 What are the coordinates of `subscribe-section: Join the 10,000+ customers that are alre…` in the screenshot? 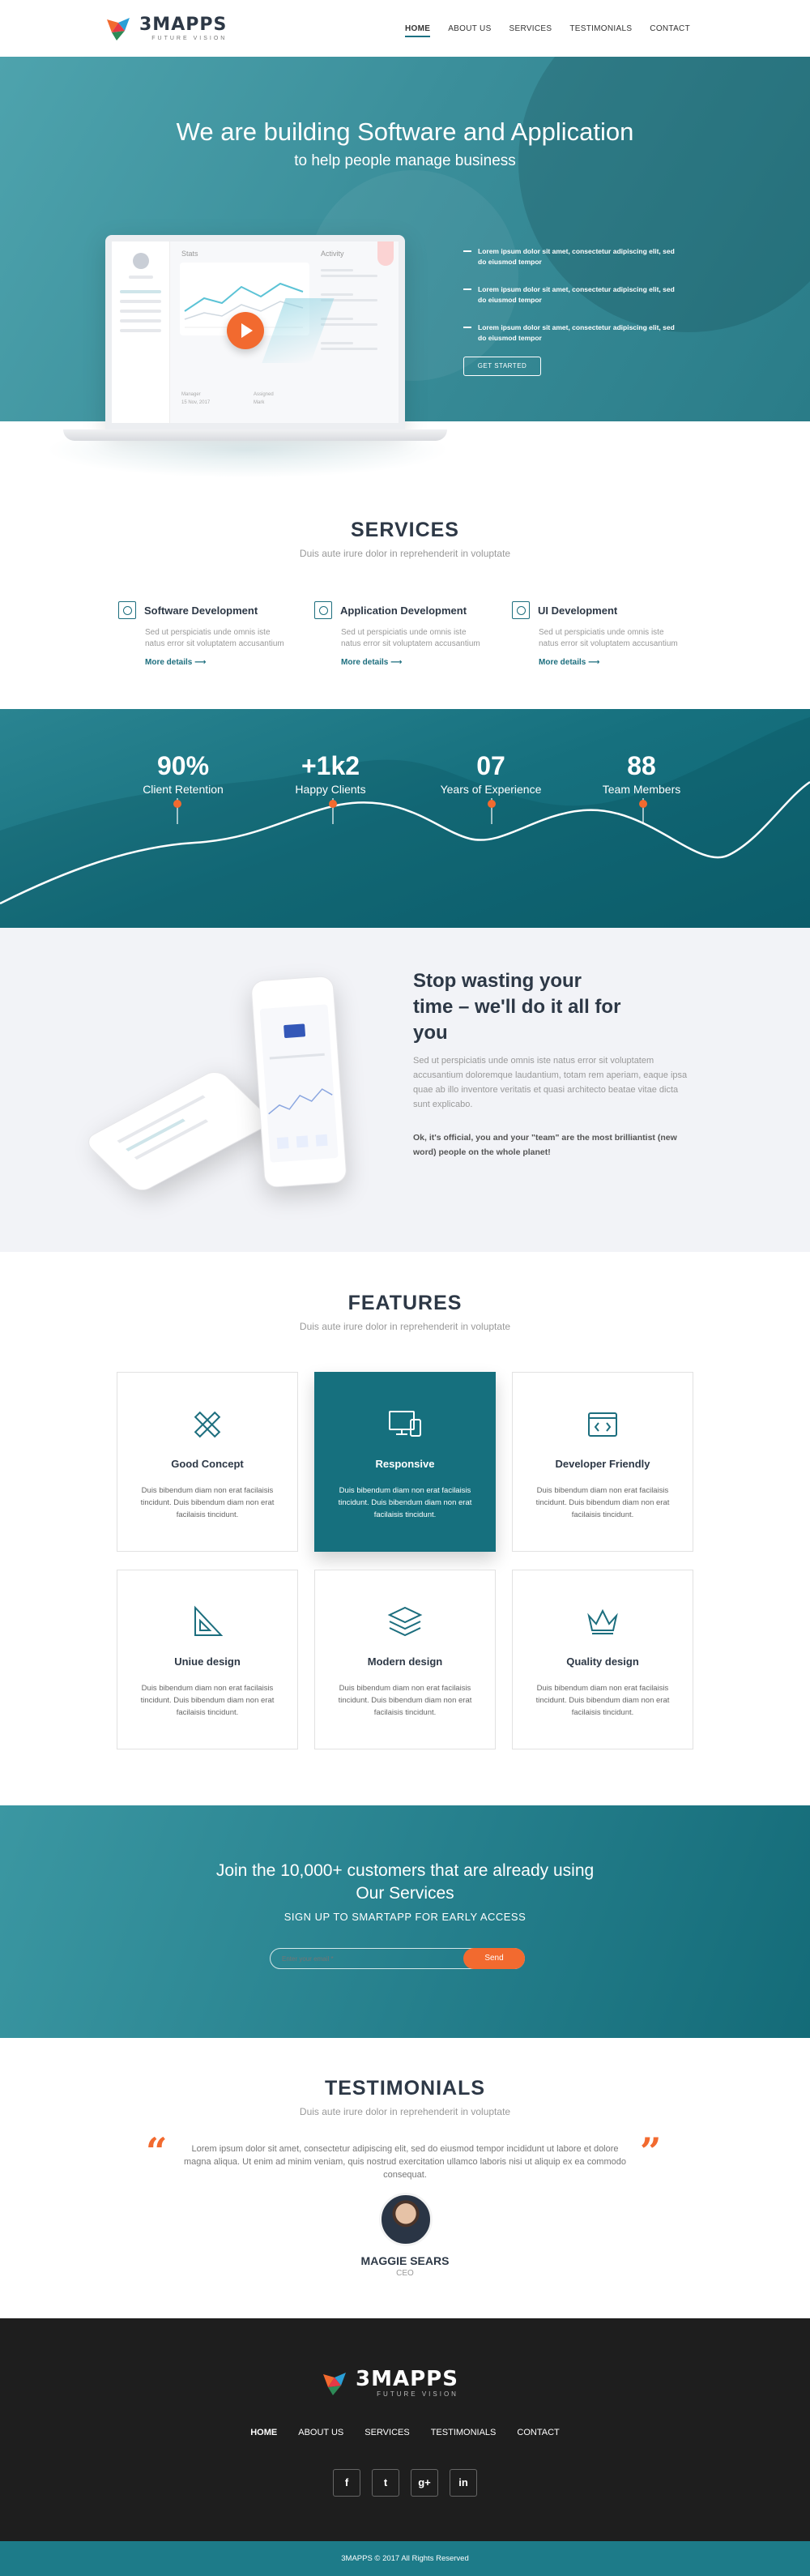 It's located at (405, 1921).